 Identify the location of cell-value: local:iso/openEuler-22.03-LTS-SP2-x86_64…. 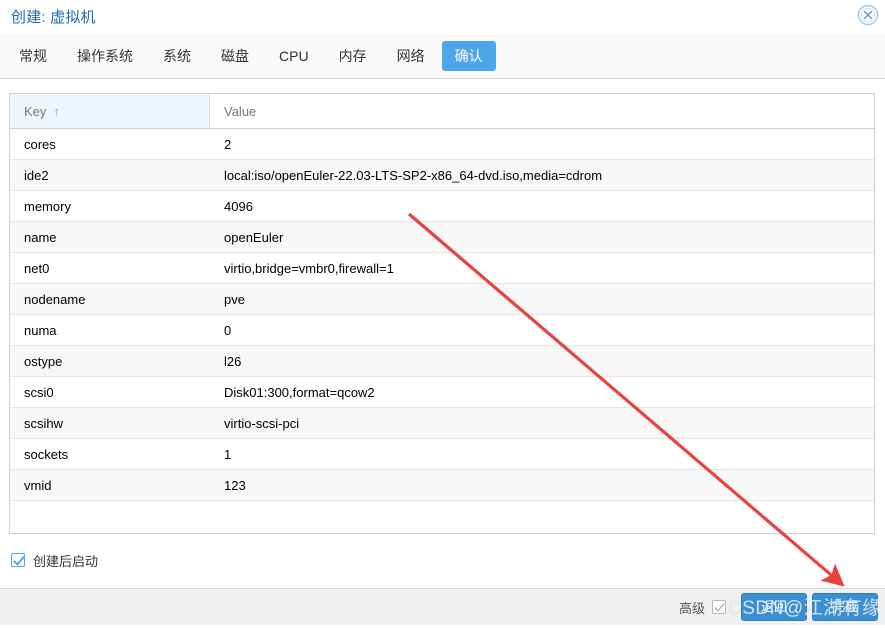
(413, 175).